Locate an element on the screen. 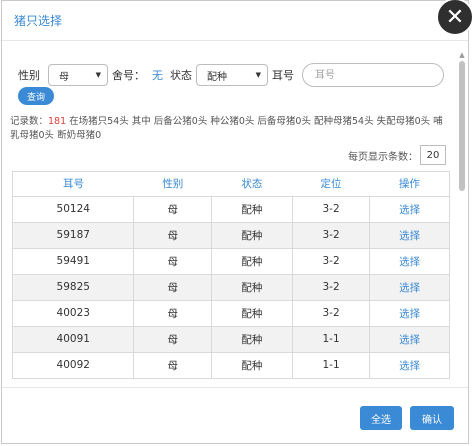 Image resolution: width=472 pixels, height=446 pixels. summary-prefix: 记录数： is located at coordinates (29, 121).